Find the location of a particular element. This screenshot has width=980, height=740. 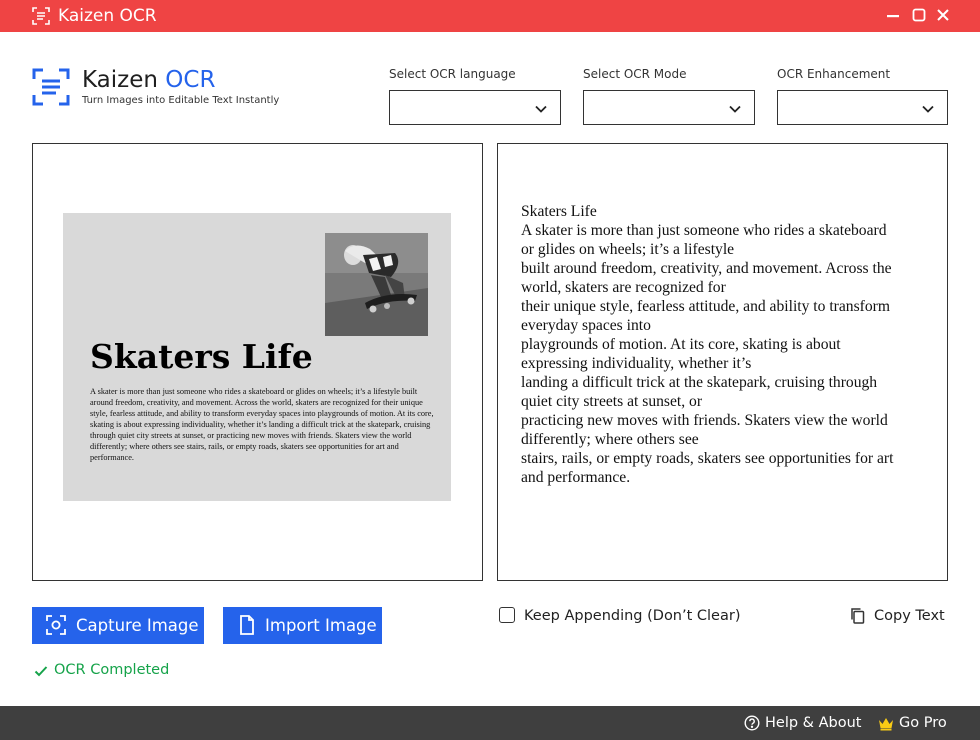

output-line: quiet city streets at sunset, or is located at coordinates (612, 401).